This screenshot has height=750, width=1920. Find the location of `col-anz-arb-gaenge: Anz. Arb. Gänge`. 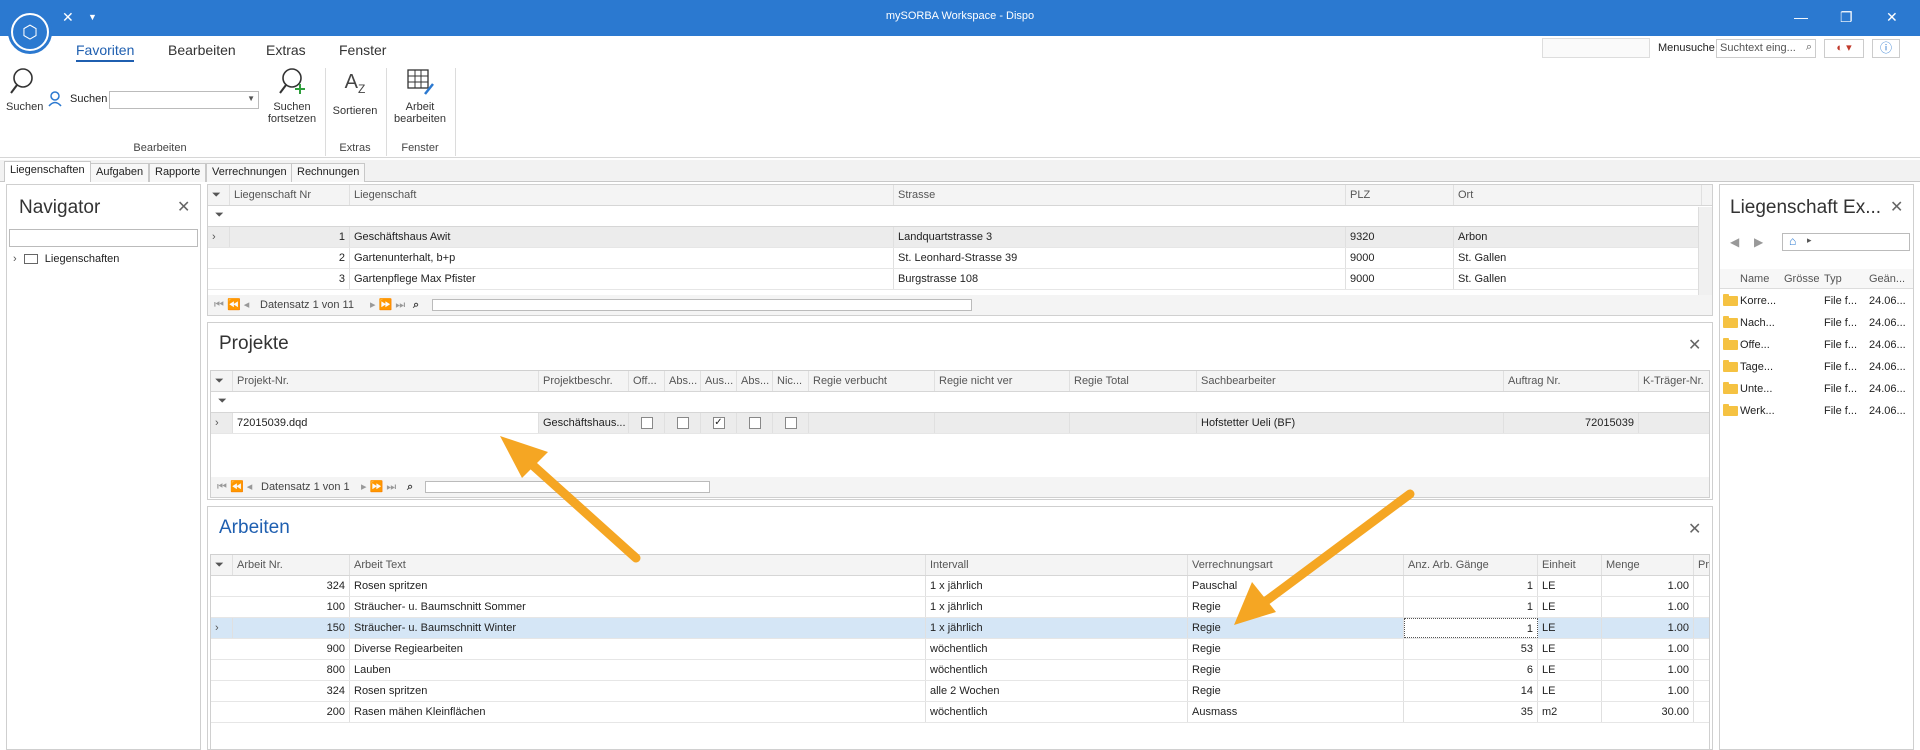

col-anz-arb-gaenge: Anz. Arb. Gänge is located at coordinates (1471, 565).